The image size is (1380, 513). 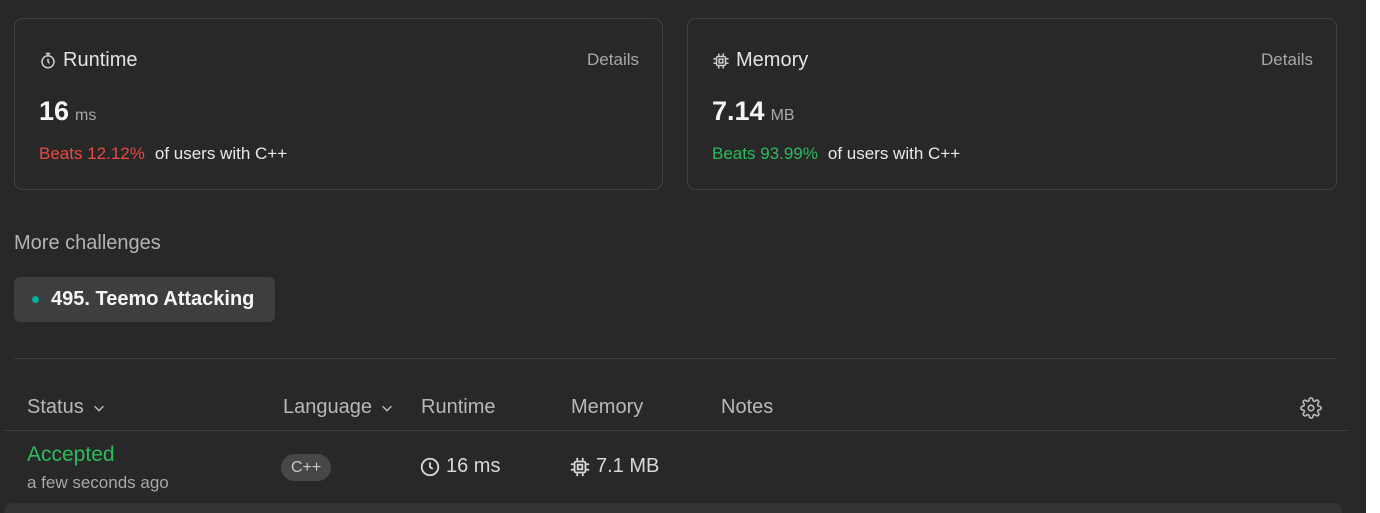 I want to click on submission-time: a few seconds ago, so click(x=98, y=482).